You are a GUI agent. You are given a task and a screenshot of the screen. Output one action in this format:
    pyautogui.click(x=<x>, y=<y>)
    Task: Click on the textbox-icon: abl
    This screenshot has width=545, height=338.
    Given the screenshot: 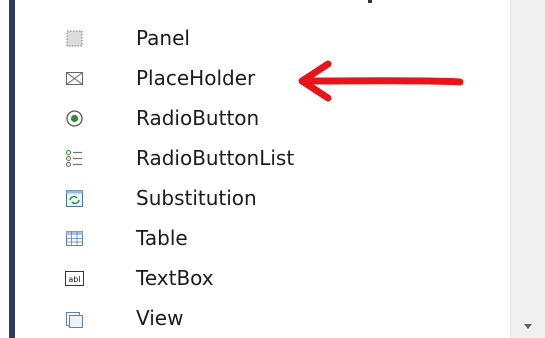 What is the action you would take?
    pyautogui.click(x=74, y=278)
    